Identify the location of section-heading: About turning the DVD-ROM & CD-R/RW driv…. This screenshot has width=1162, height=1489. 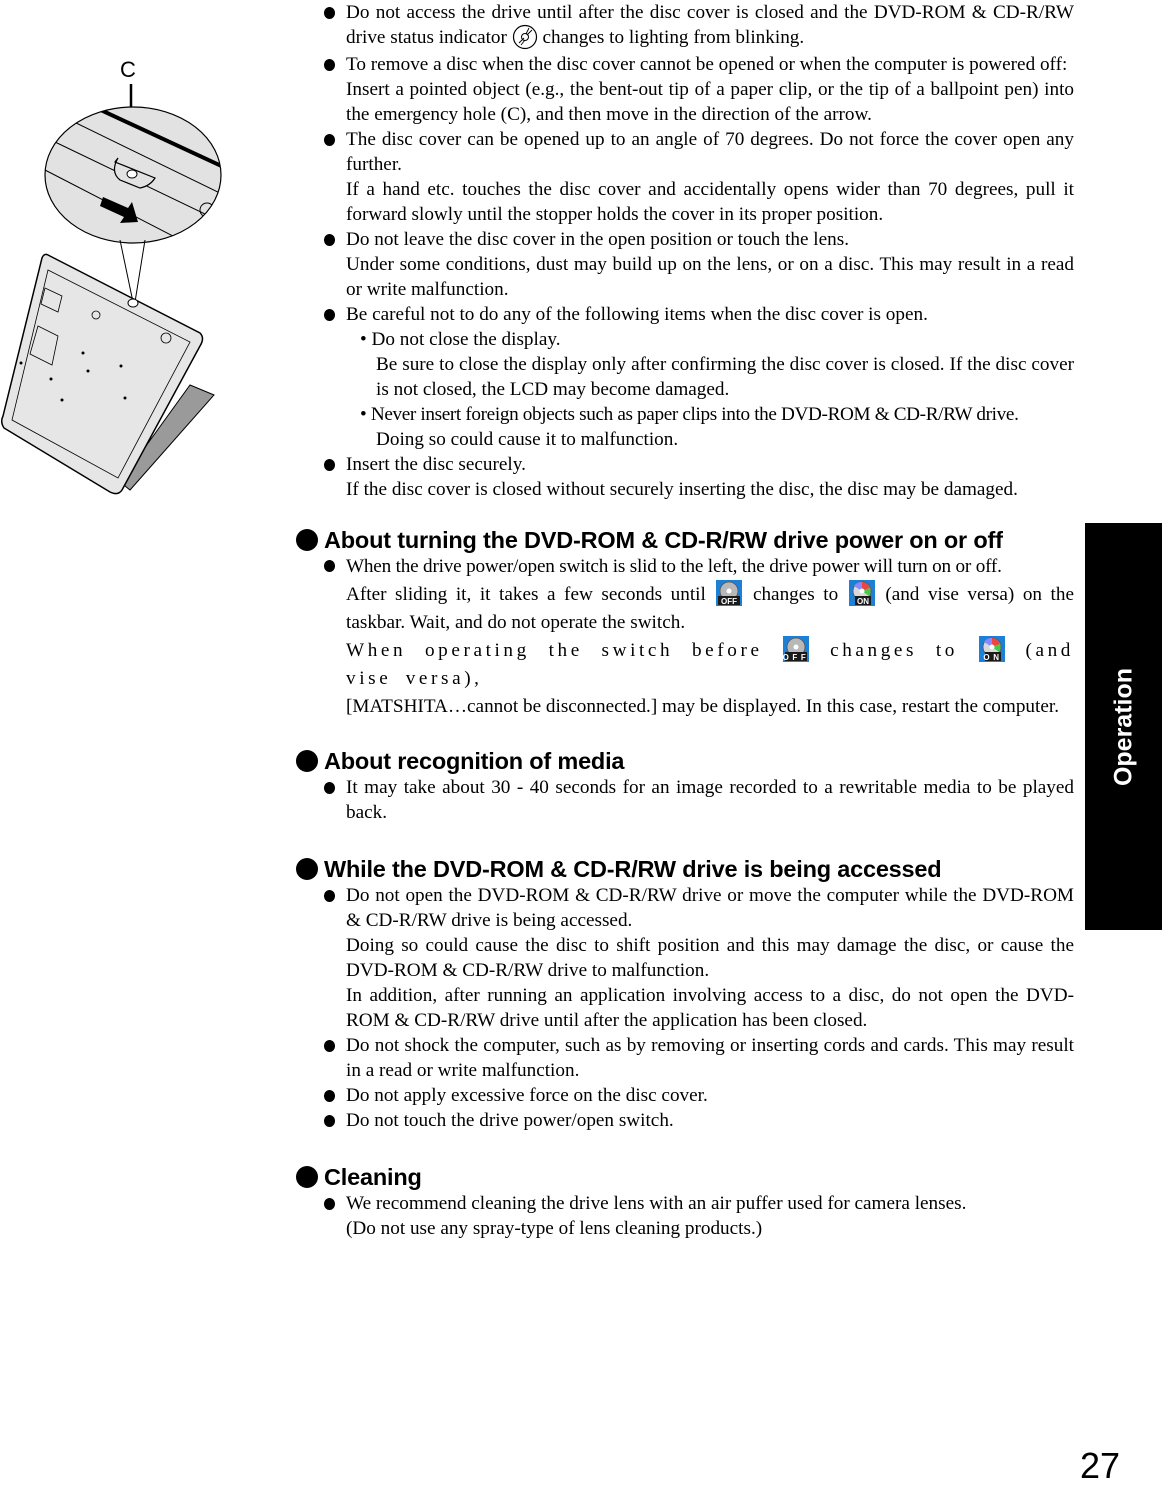
(684, 540).